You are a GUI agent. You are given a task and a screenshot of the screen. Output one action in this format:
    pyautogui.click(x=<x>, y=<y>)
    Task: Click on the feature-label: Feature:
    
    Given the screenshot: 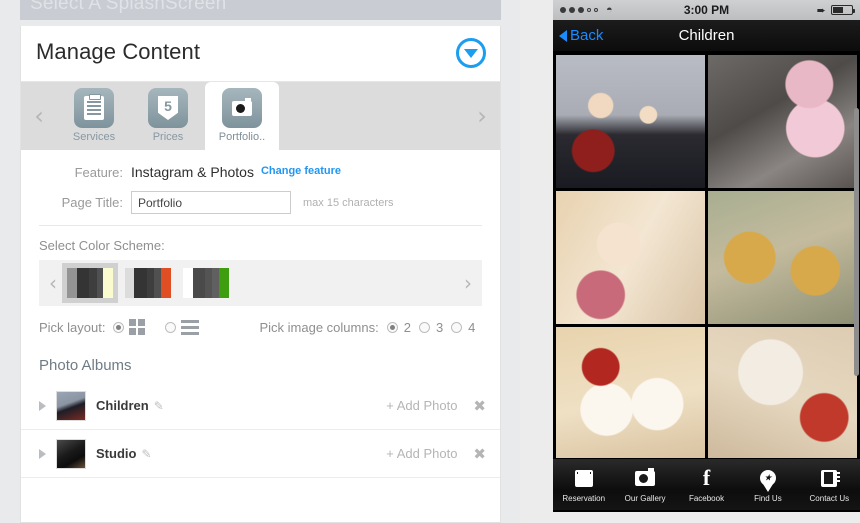 What is the action you would take?
    pyautogui.click(x=98, y=172)
    